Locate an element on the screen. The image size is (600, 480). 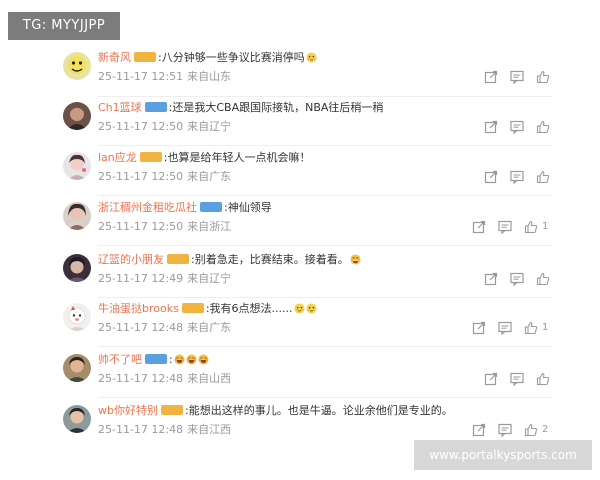
username: wb你好特别 is located at coordinates (128, 410).